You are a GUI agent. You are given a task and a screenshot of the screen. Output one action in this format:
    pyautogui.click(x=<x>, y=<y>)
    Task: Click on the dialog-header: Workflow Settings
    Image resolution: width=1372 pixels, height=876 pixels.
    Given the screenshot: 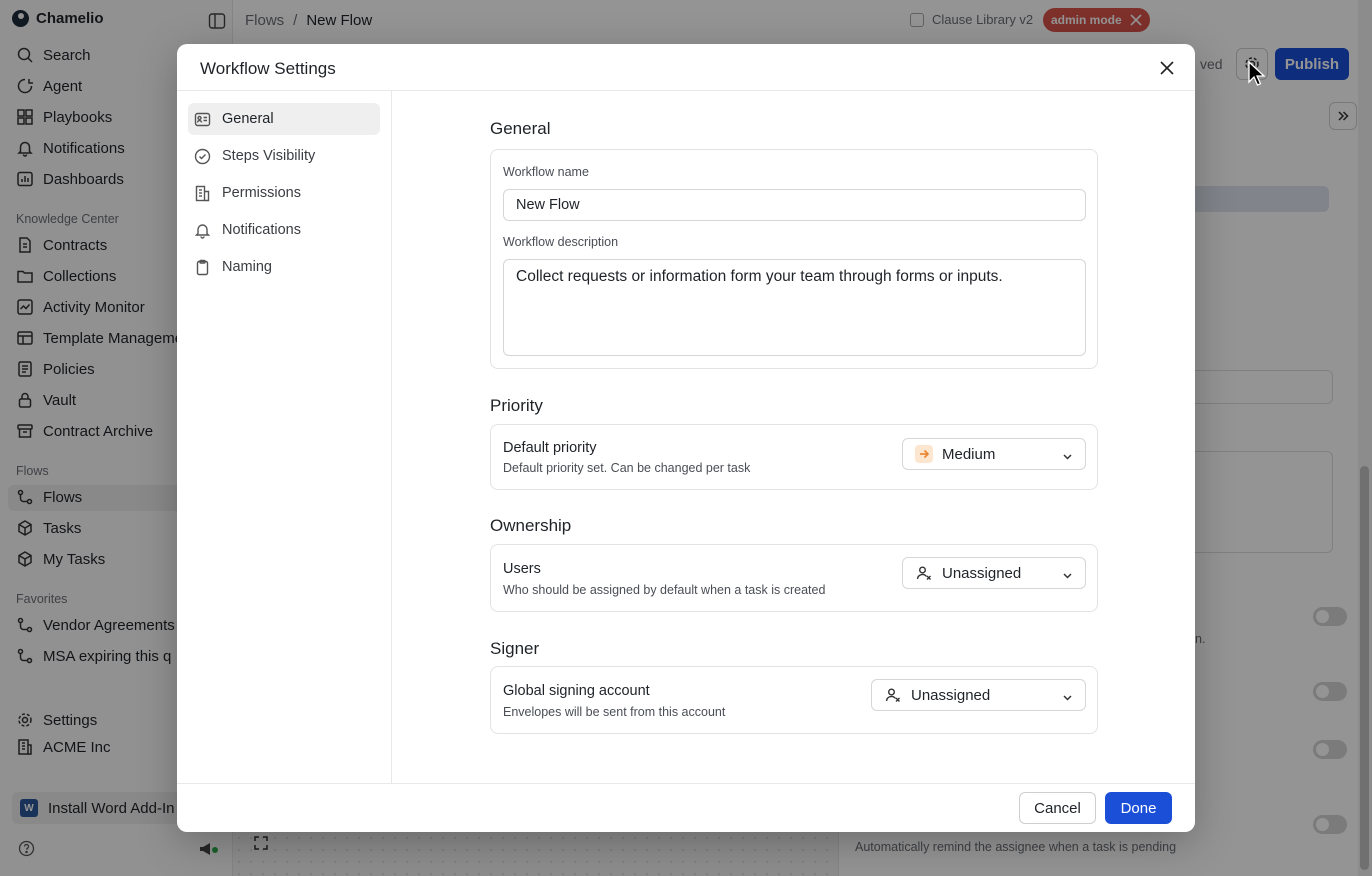 What is the action you would take?
    pyautogui.click(x=686, y=67)
    